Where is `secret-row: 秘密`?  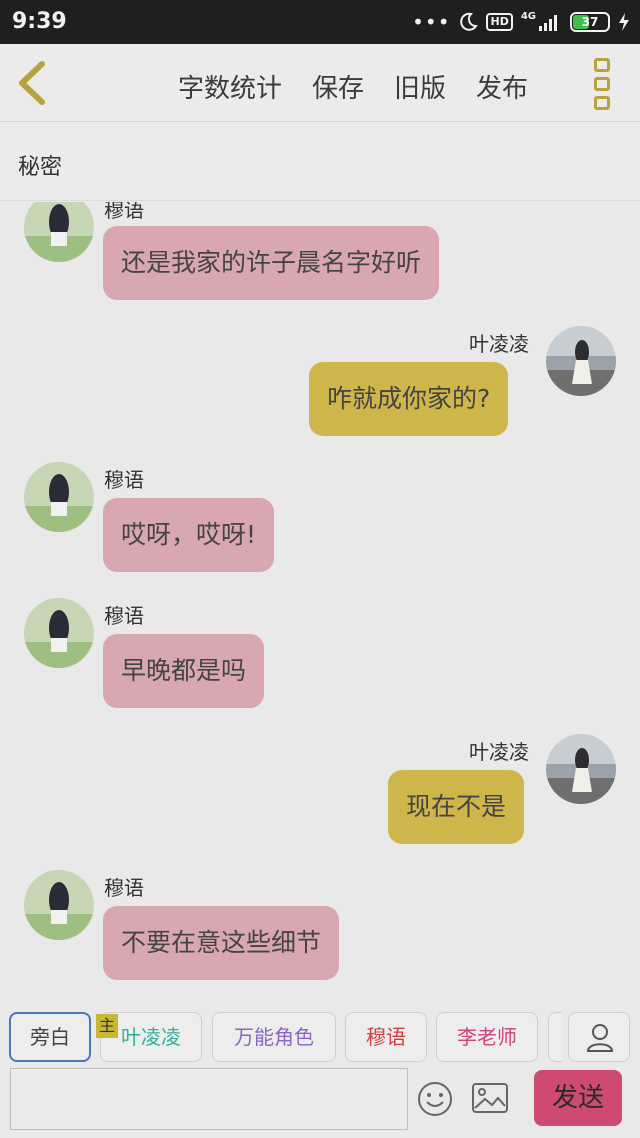 secret-row: 秘密 is located at coordinates (320, 162).